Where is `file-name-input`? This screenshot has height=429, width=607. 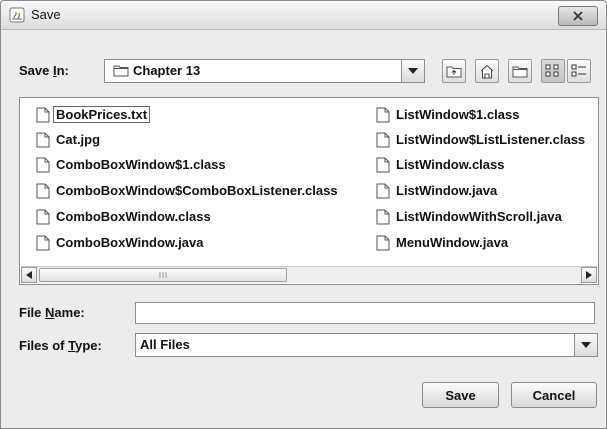 file-name-input is located at coordinates (365, 313).